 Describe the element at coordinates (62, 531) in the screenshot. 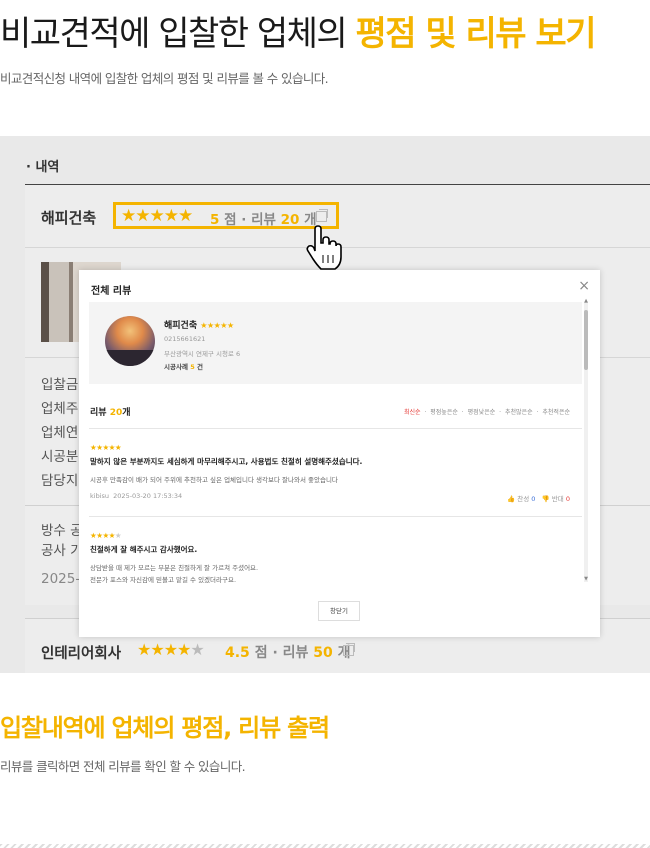

I see `desc-line: 방수 공` at that location.